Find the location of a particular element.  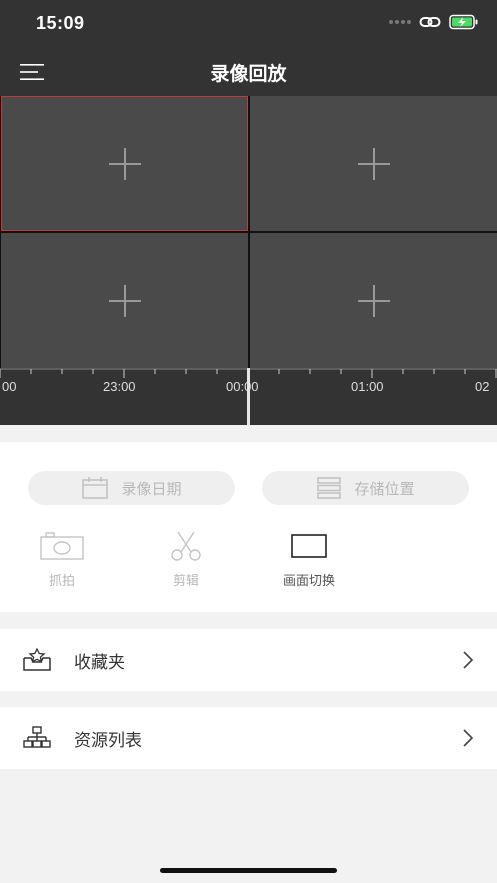

timeline-label: 23:00 is located at coordinates (119, 386).